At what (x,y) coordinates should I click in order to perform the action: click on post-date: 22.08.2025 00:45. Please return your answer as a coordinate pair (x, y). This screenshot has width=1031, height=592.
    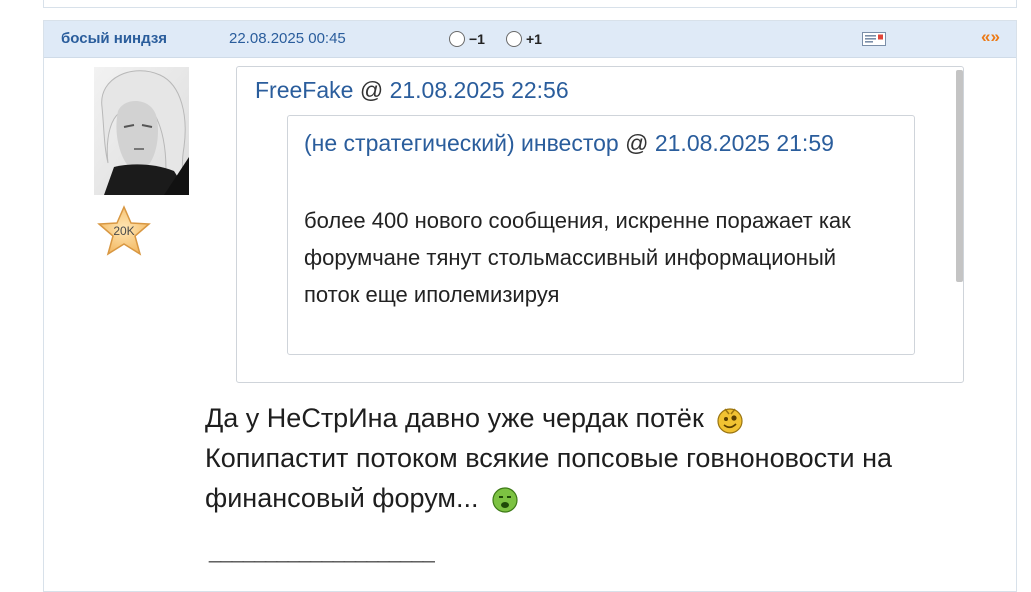
    Looking at the image, I should click on (287, 38).